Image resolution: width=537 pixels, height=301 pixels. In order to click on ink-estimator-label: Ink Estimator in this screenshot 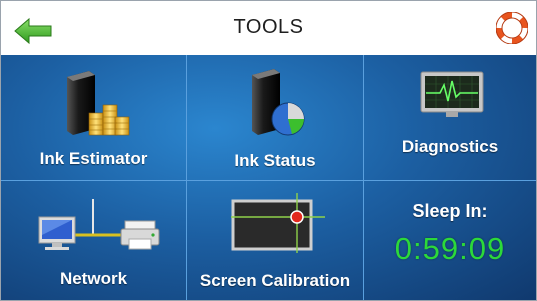, I will do `click(93, 158)`.